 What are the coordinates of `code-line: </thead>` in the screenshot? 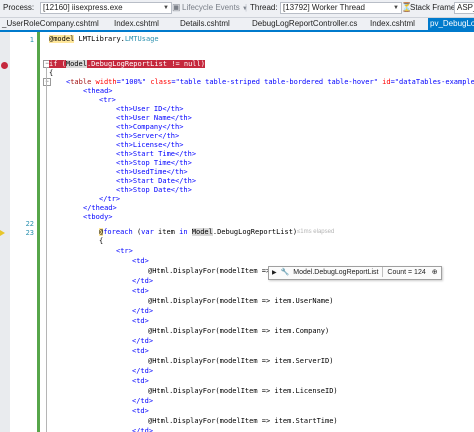 It's located at (100, 208).